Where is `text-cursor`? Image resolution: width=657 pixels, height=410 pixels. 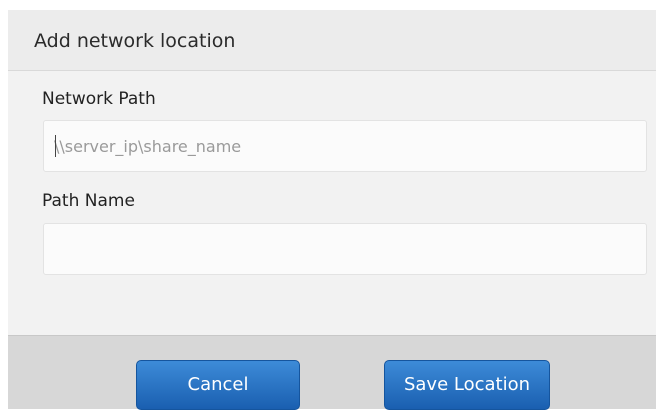 text-cursor is located at coordinates (55, 146).